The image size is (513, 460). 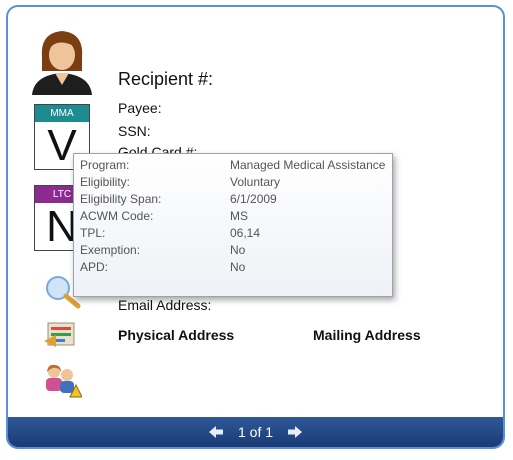 I want to click on pager-bar: 1 of 1, so click(x=255, y=432).